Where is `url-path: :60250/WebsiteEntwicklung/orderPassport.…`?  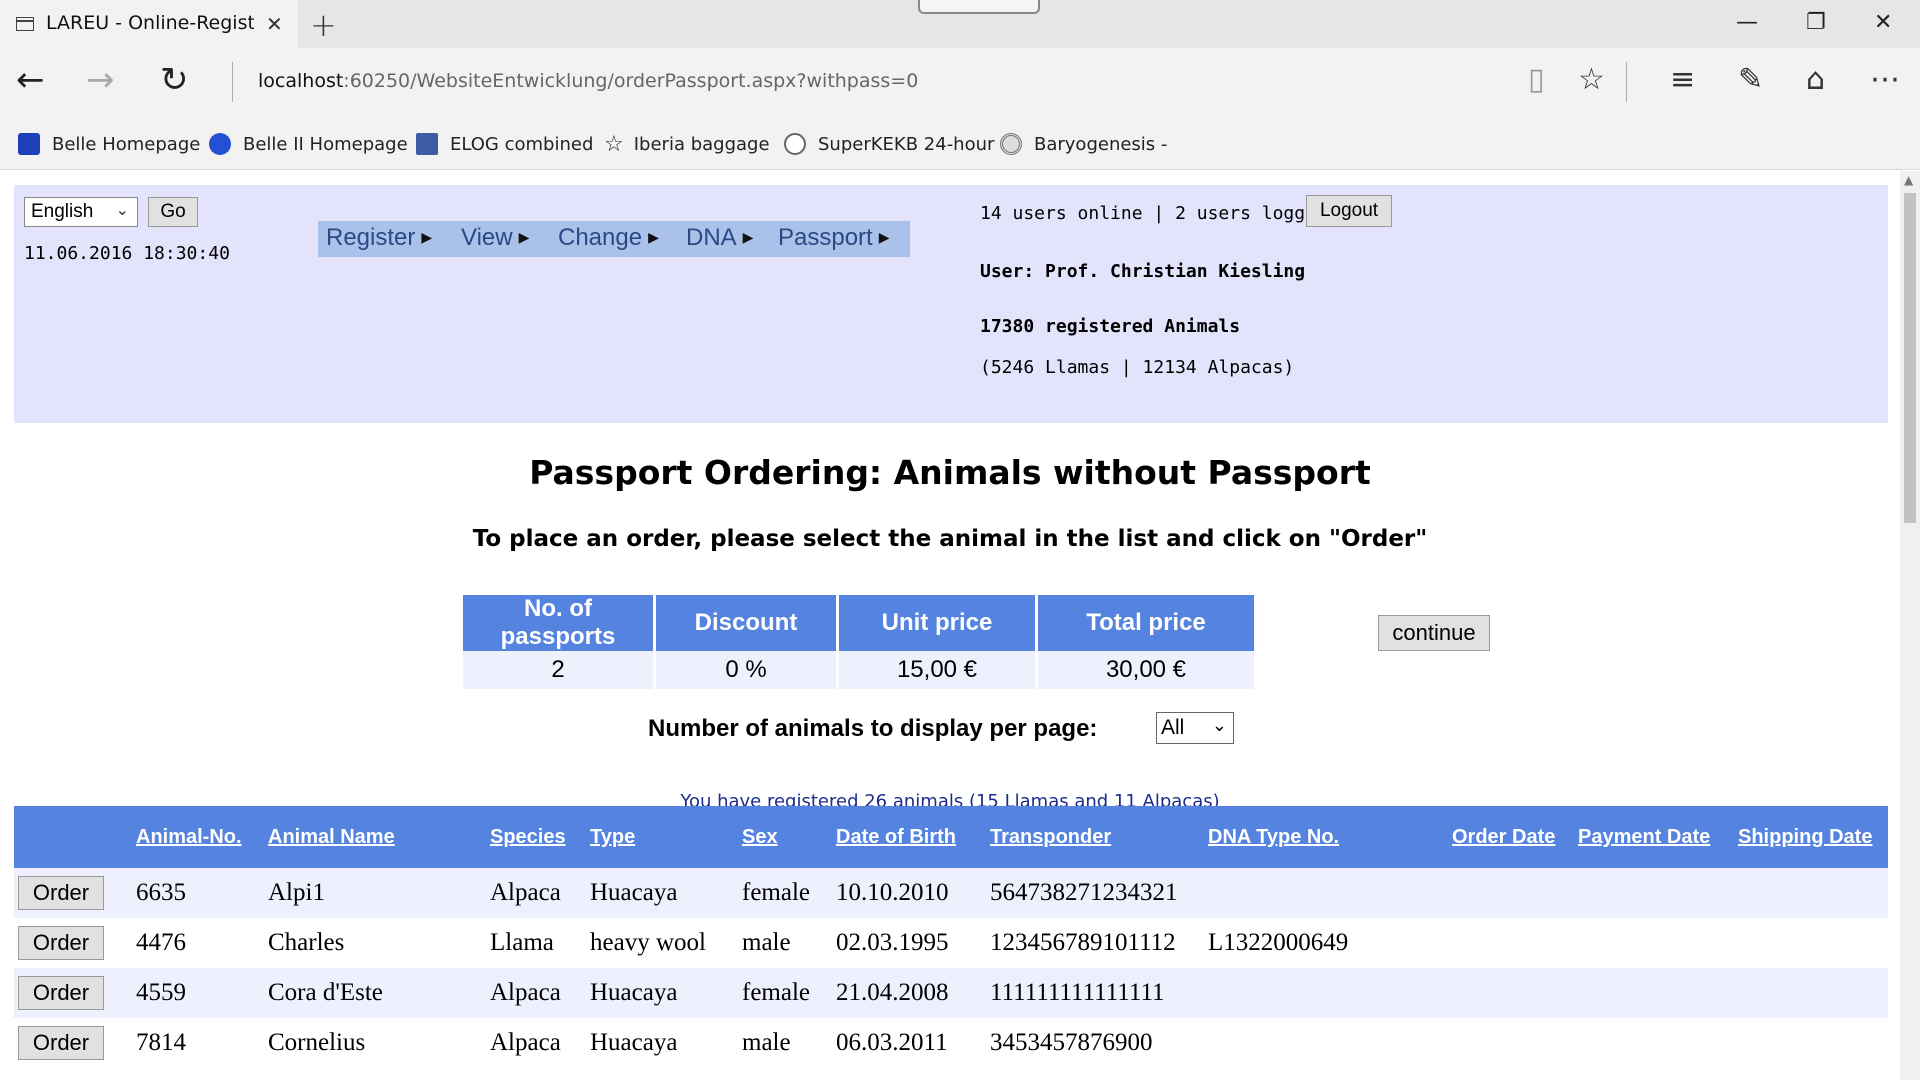 url-path: :60250/WebsiteEntwicklung/orderPassport.… is located at coordinates (631, 81).